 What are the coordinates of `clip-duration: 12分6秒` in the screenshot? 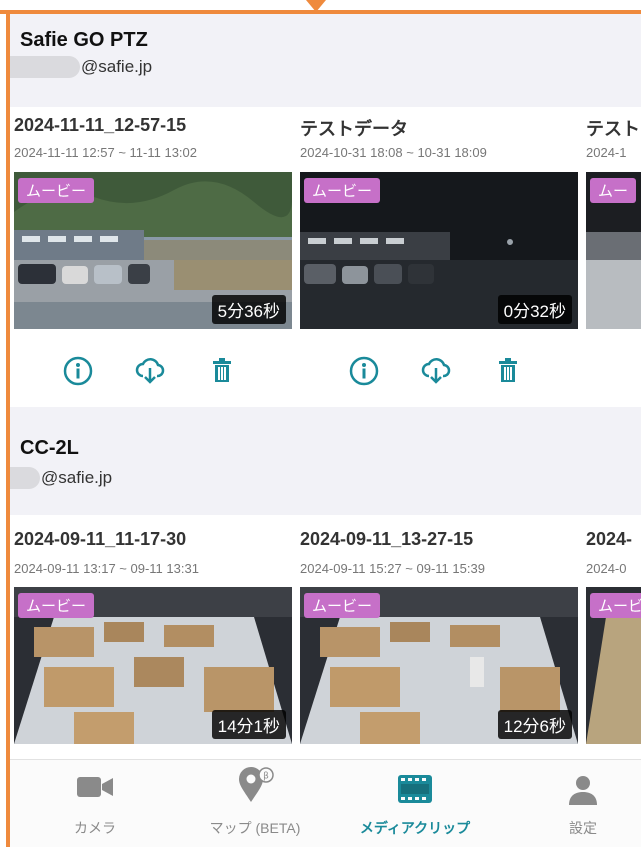 It's located at (534, 724).